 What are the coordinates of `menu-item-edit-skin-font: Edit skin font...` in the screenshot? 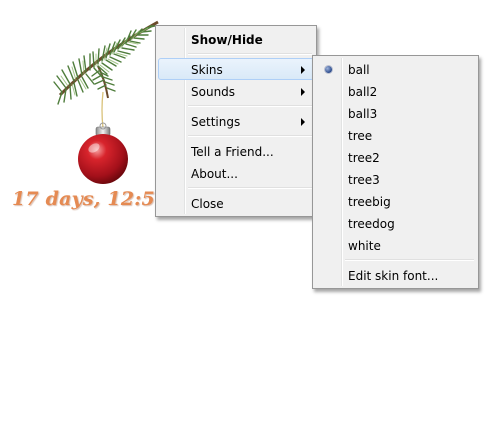 It's located at (395, 275).